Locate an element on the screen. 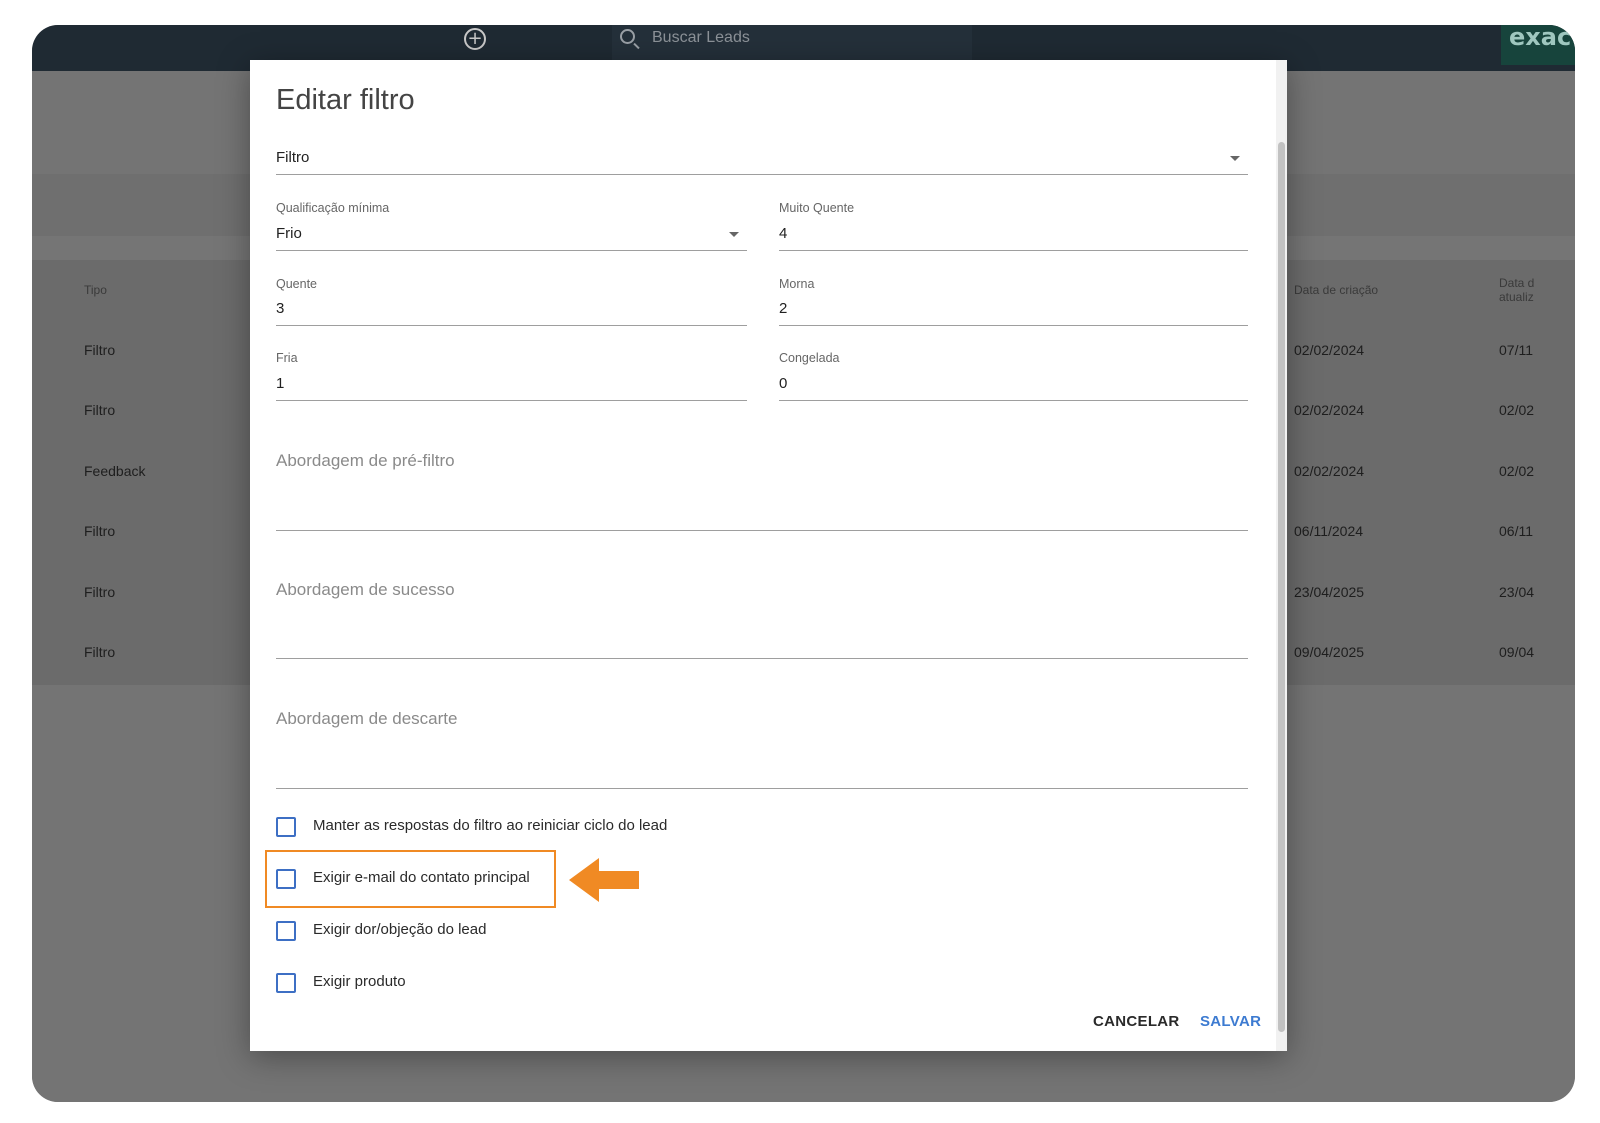 The width and height of the screenshot is (1600, 1123). table-row-data-criacao: 09/04/2025 is located at coordinates (1329, 652).